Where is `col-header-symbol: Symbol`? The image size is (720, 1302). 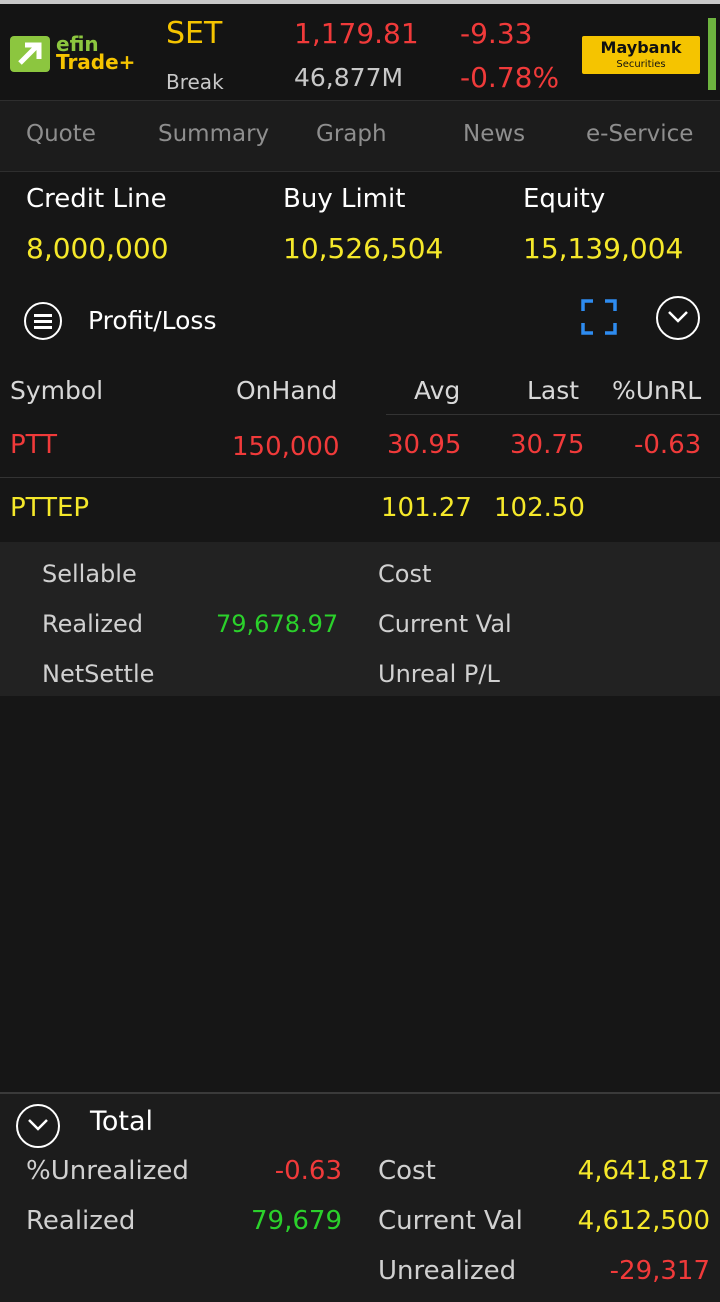 col-header-symbol: Symbol is located at coordinates (56, 390).